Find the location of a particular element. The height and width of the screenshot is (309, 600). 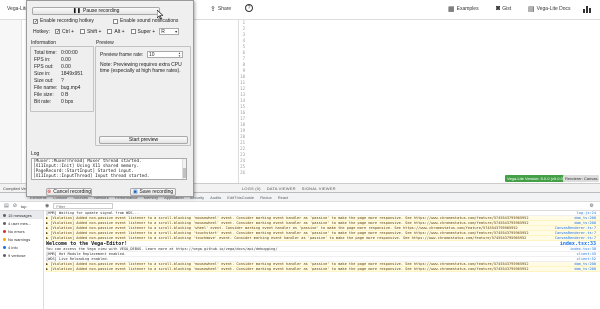

checkbox-box is located at coordinates (115, 21).